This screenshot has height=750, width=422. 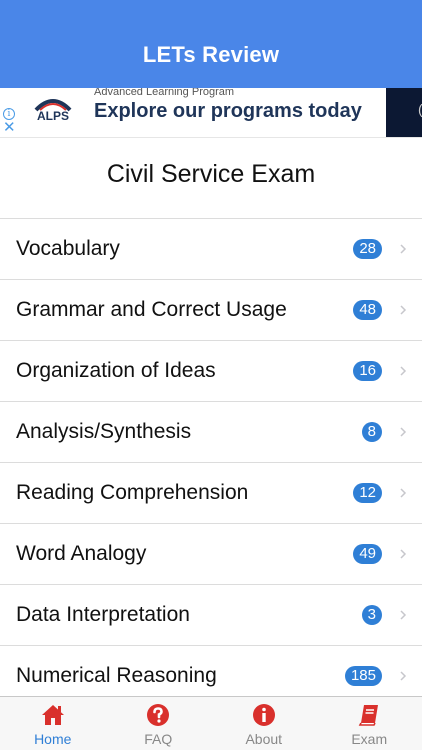 I want to click on tab-about: About, so click(x=264, y=723).